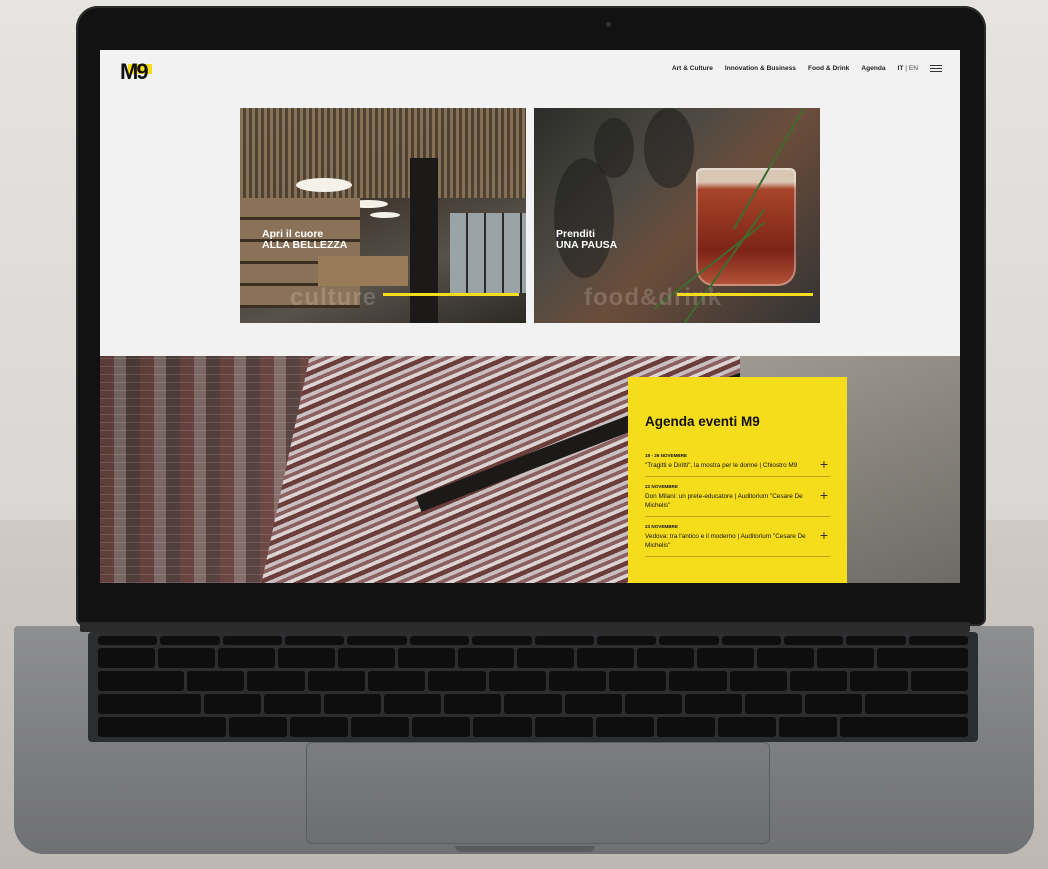 The height and width of the screenshot is (869, 1048). I want to click on m9-logo: M9, so click(138, 71).